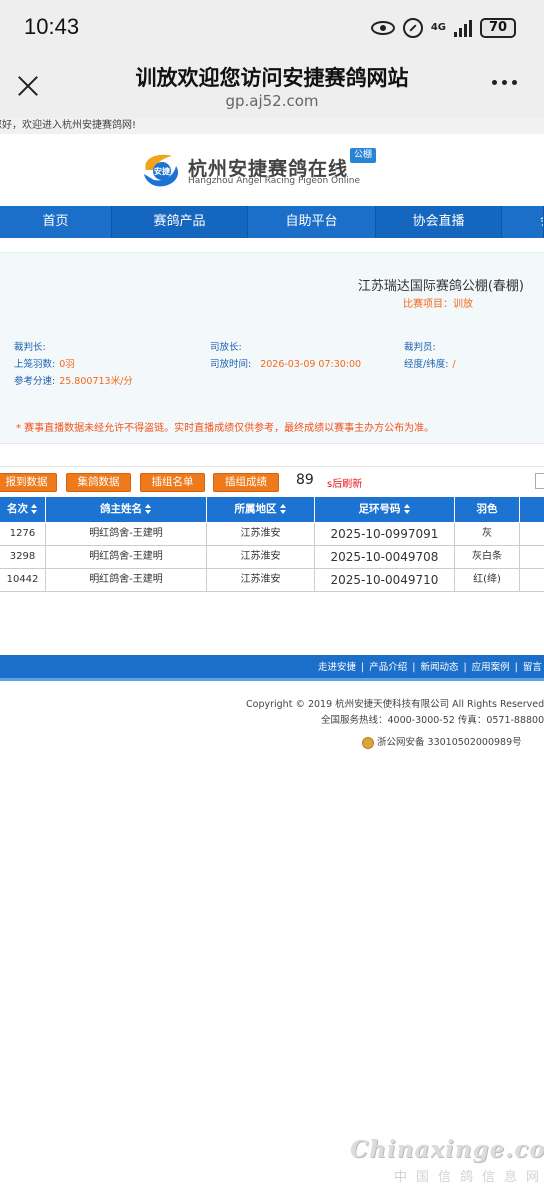 This screenshot has width=544, height=1200. I want to click on nav-self-service: 自助平台, so click(312, 222).